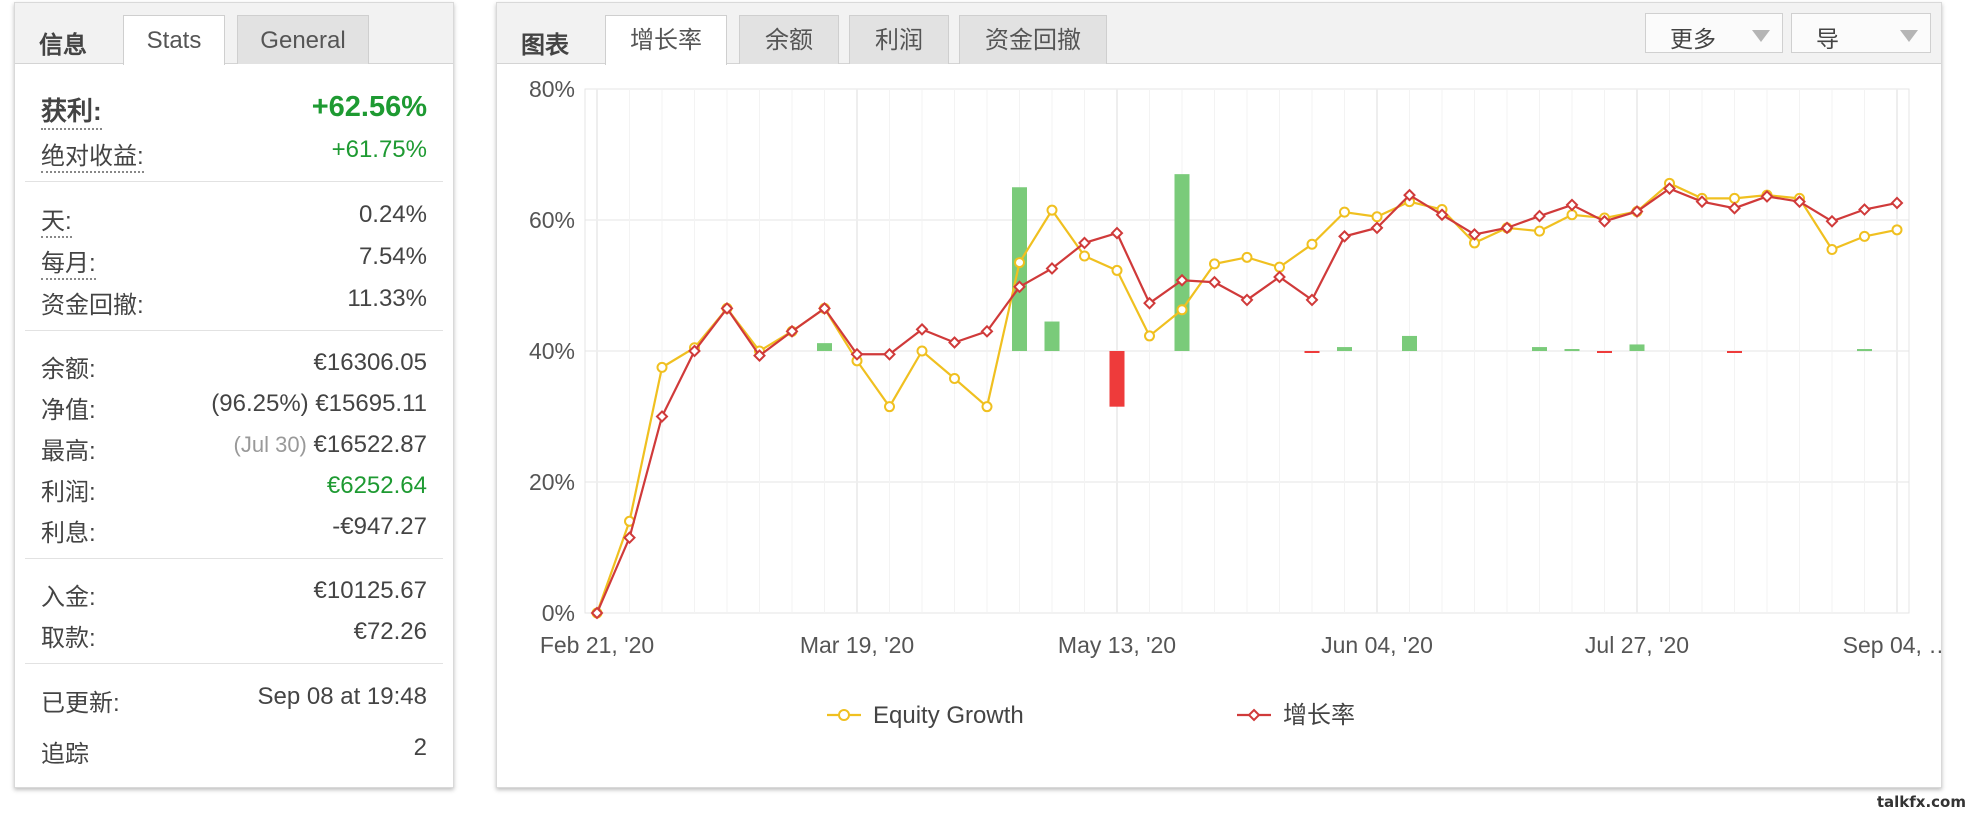 This screenshot has width=1972, height=815. Describe the element at coordinates (558, 613) in the screenshot. I see `y-tick-label: 0%` at that location.